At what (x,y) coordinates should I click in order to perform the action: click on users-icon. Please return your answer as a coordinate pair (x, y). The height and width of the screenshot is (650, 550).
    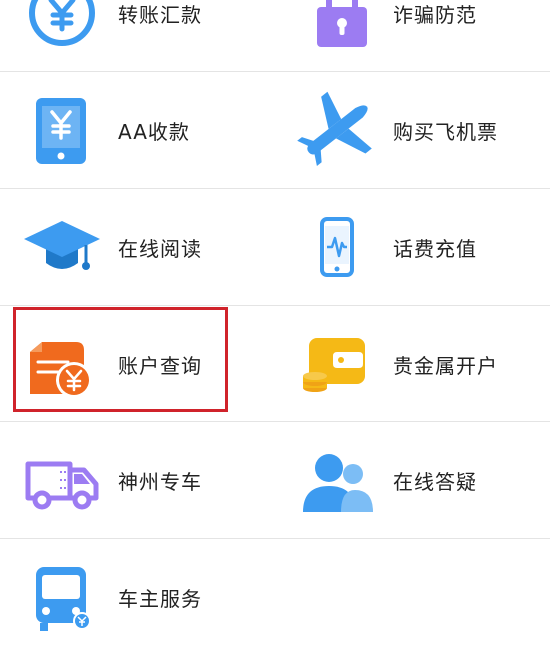
    Looking at the image, I should click on (337, 480).